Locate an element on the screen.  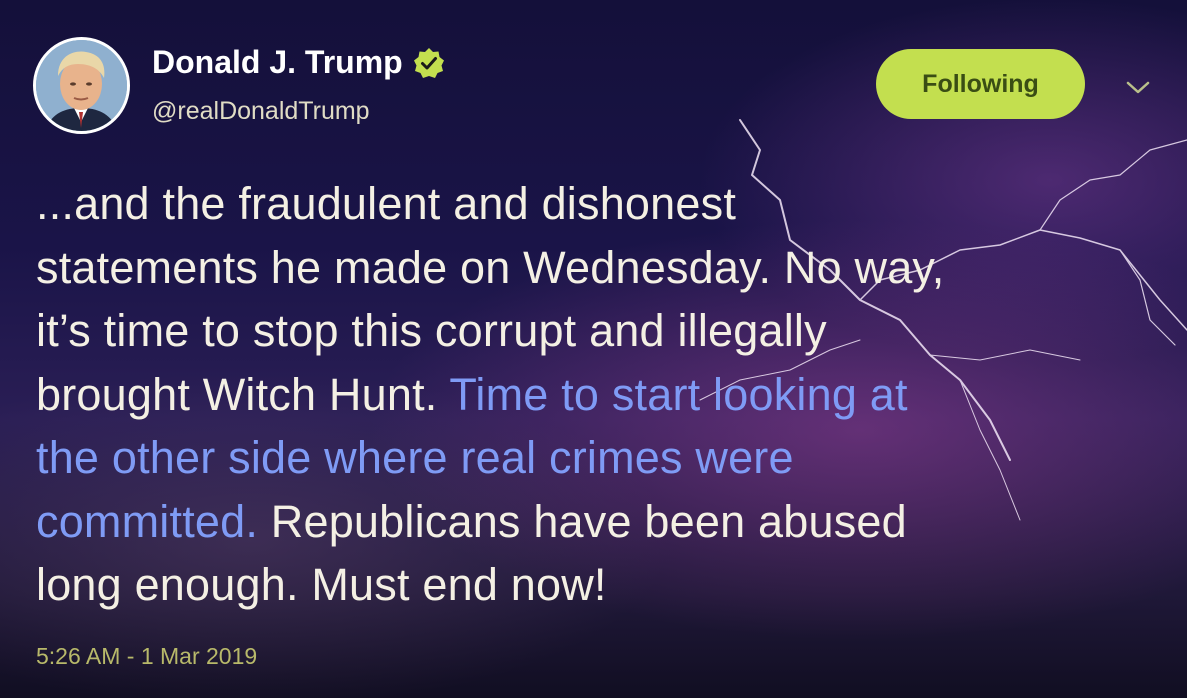
avatar is located at coordinates (81, 85).